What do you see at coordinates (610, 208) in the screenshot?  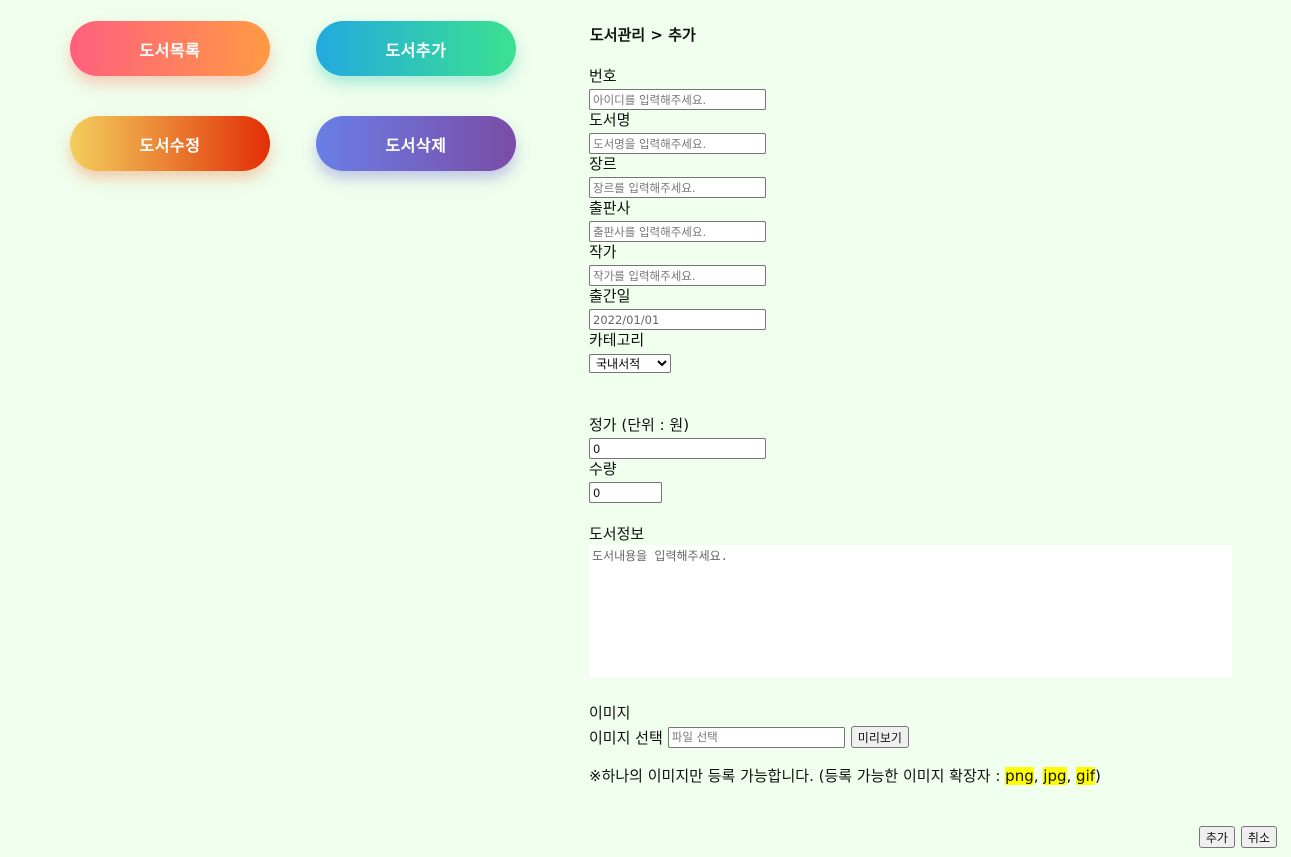 I see `publisher-label: 출판사` at bounding box center [610, 208].